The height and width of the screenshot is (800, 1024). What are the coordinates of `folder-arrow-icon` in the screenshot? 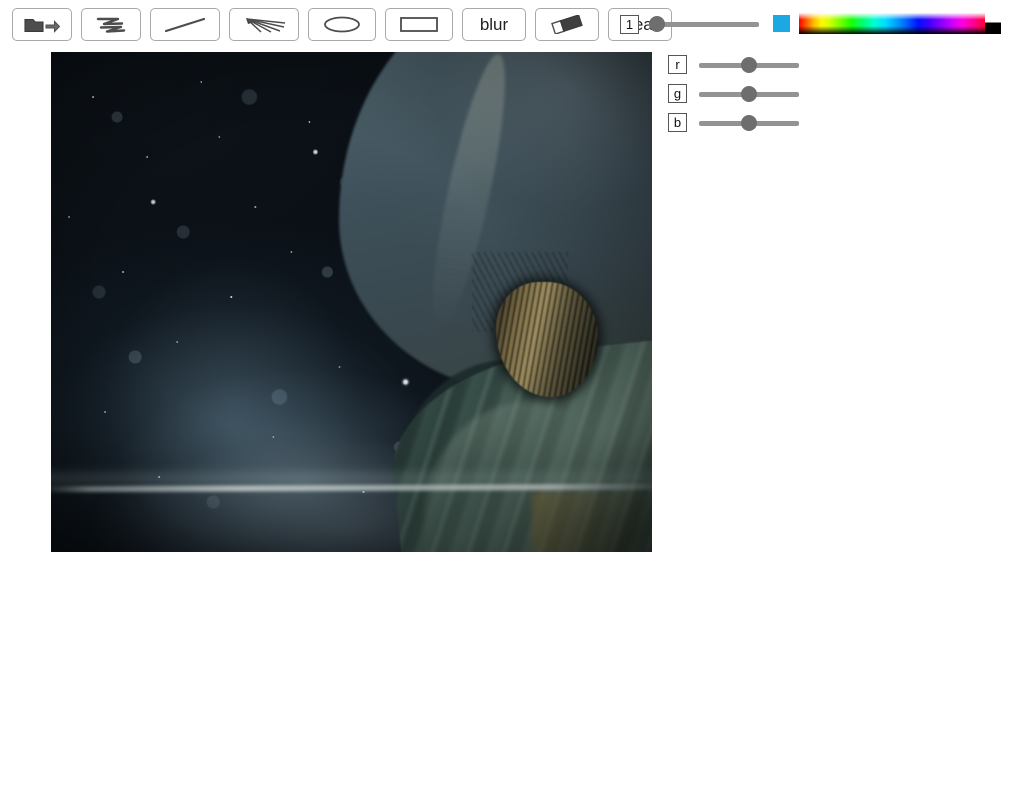 It's located at (42, 24).